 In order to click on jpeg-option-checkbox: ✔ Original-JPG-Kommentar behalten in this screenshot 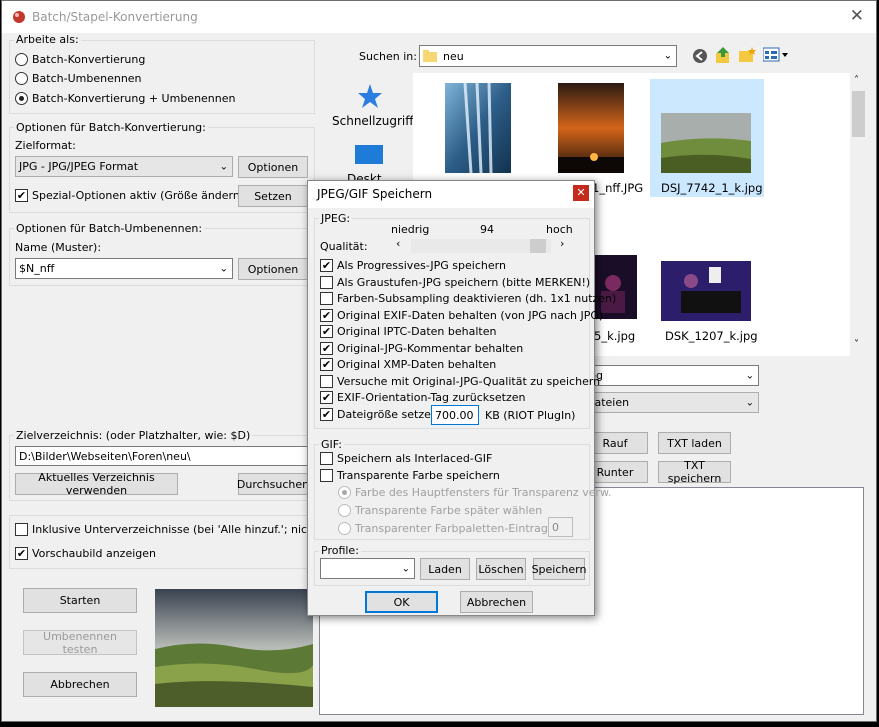, I will do `click(421, 348)`.